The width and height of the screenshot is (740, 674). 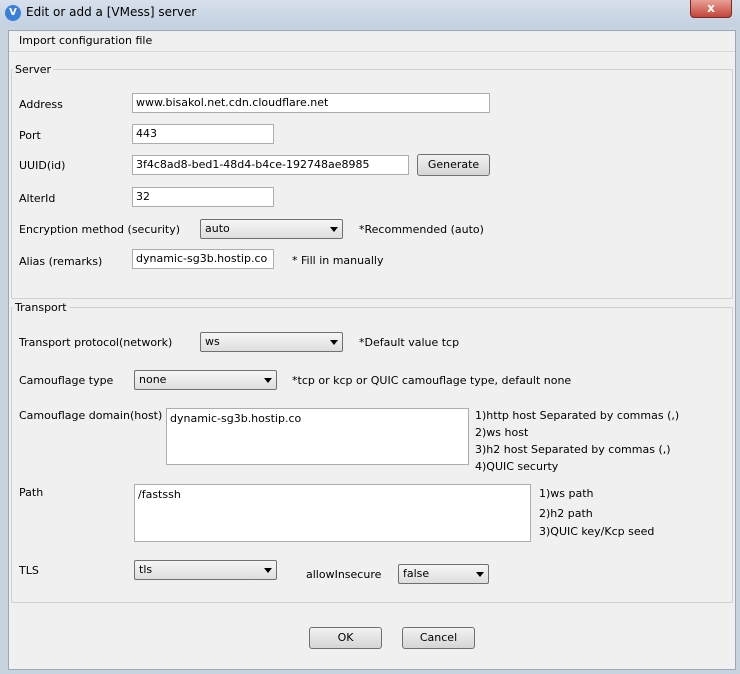 I want to click on camouflage-type-select-value: none, so click(x=153, y=379).